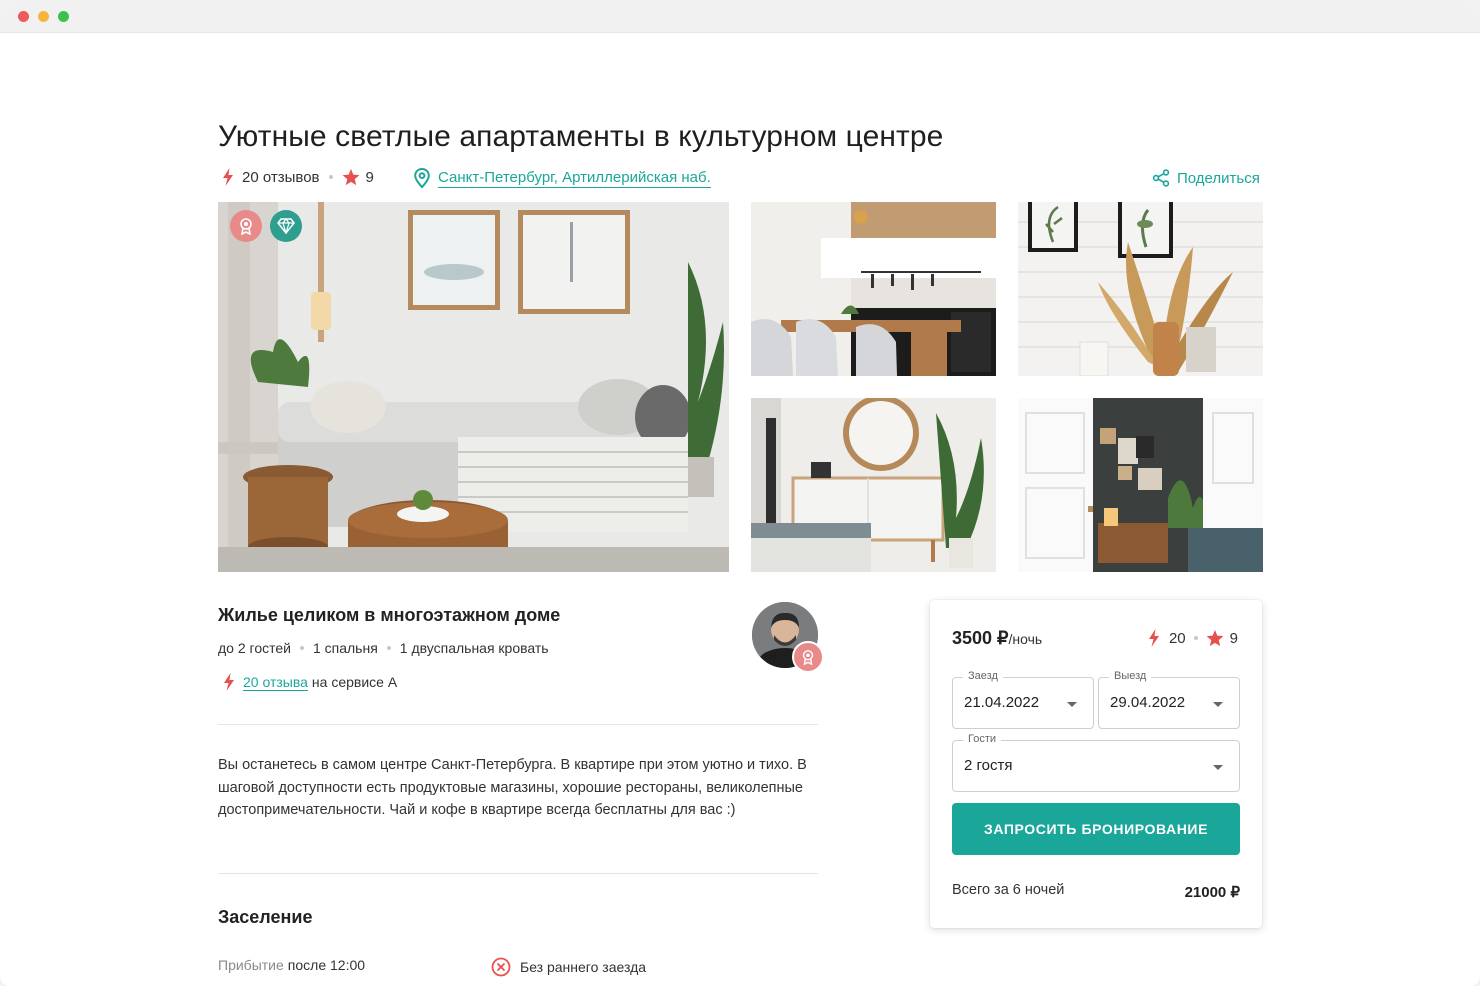 This screenshot has height=986, width=1480. Describe the element at coordinates (983, 676) in the screenshot. I see `checkin-label: Заезд` at that location.